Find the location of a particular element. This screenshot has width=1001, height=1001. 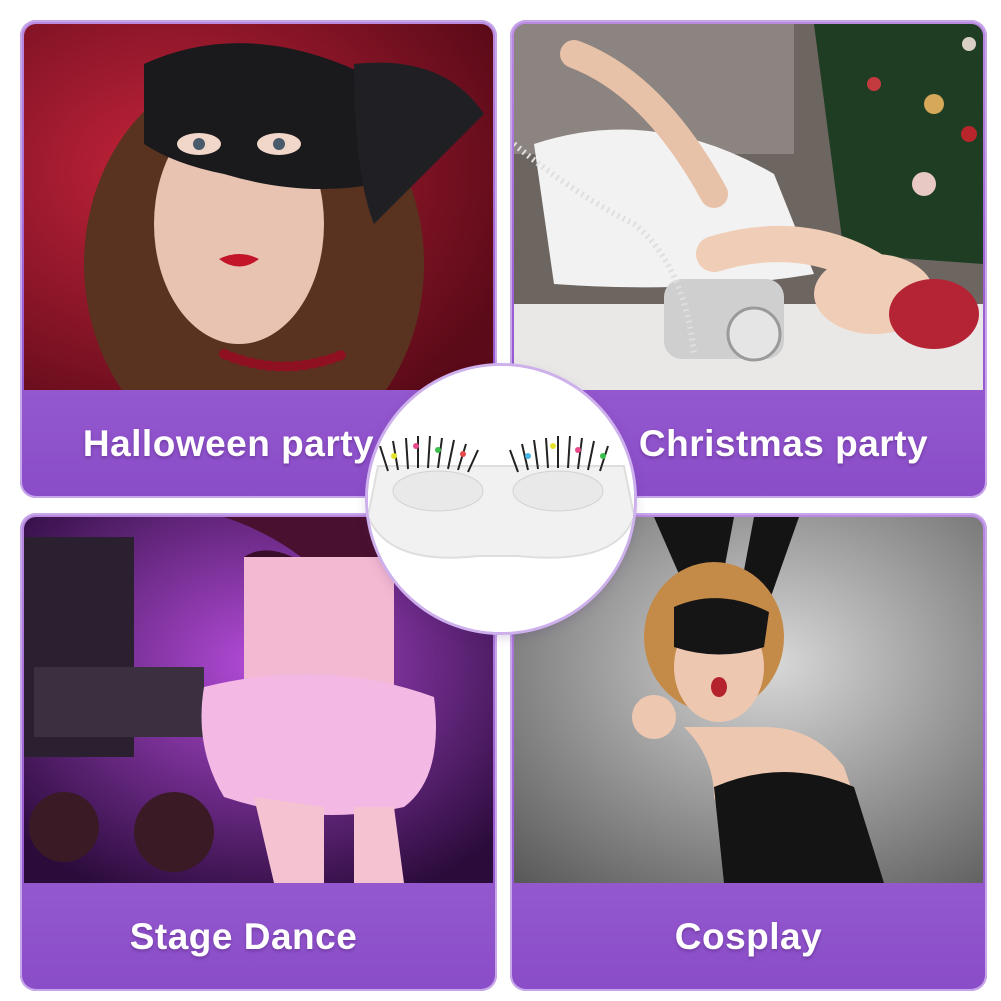

eyelash-product-disc is located at coordinates (501, 499).